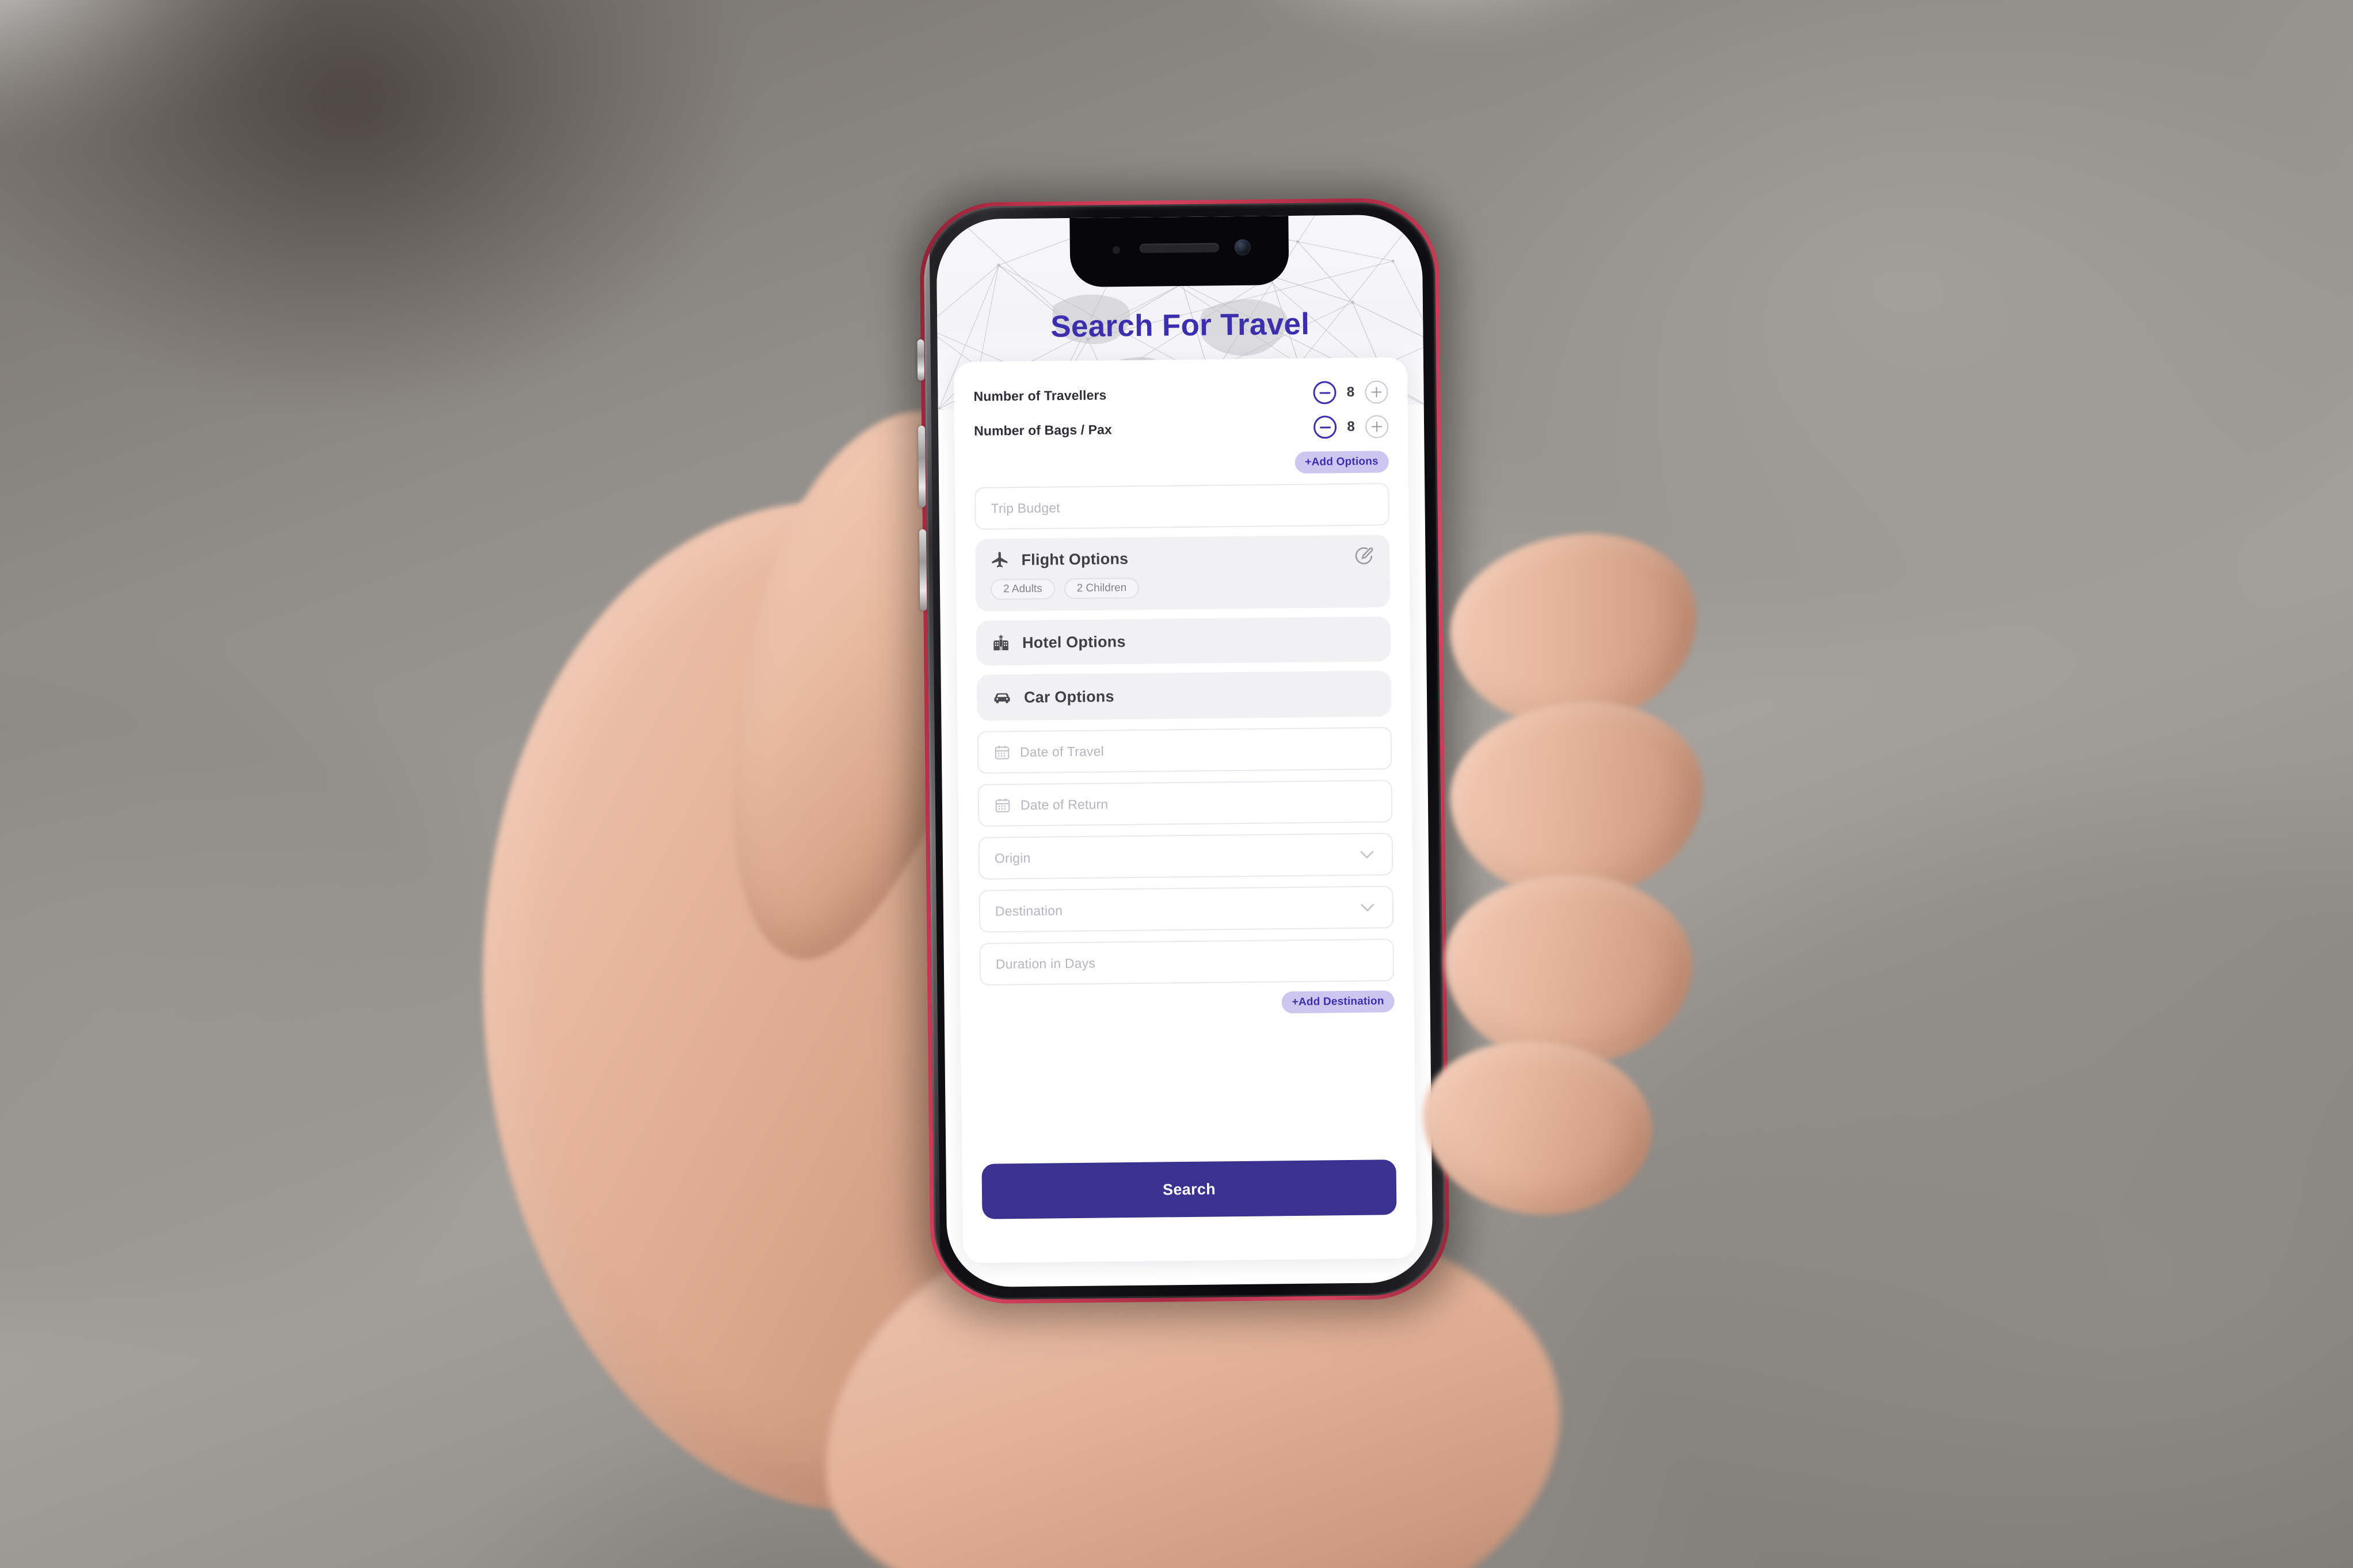 The width and height of the screenshot is (2353, 1568). Describe the element at coordinates (1182, 558) in the screenshot. I see `flight-options-header: Flight Options` at that location.